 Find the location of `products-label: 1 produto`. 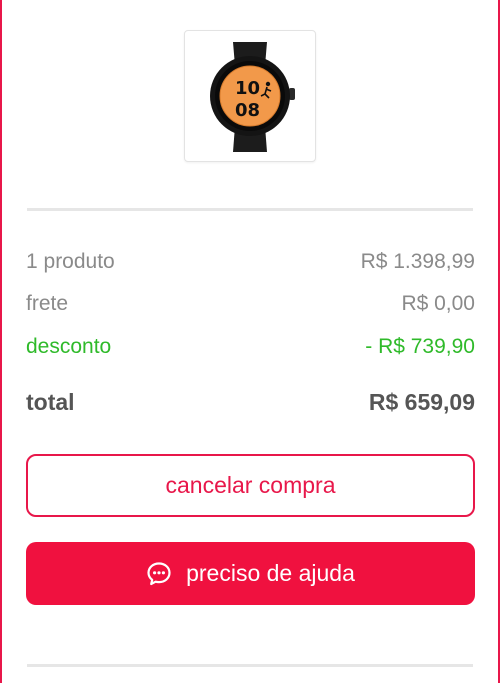

products-label: 1 produto is located at coordinates (70, 261).